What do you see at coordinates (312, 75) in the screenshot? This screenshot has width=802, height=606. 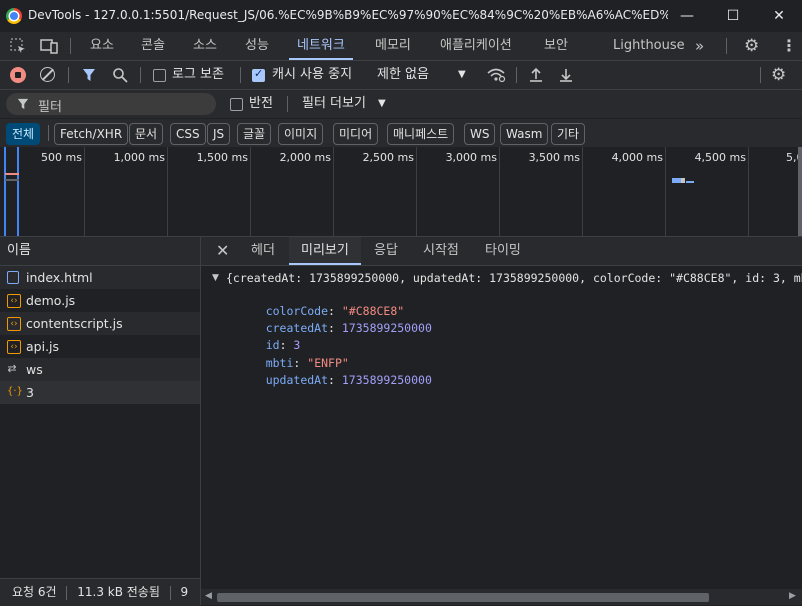 I see `disable-cache-label: 캐시 사용 중지` at bounding box center [312, 75].